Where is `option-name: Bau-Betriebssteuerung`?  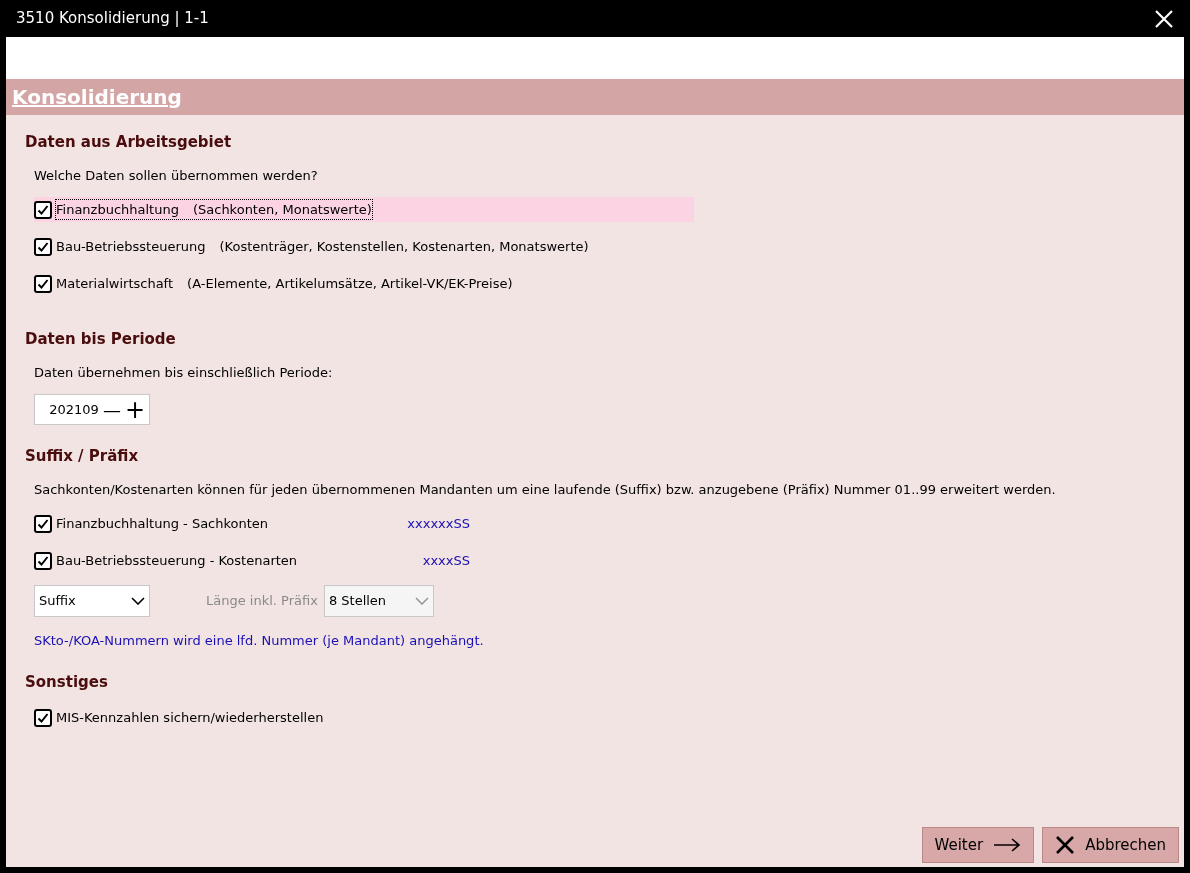 option-name: Bau-Betriebssteuerung is located at coordinates (131, 246).